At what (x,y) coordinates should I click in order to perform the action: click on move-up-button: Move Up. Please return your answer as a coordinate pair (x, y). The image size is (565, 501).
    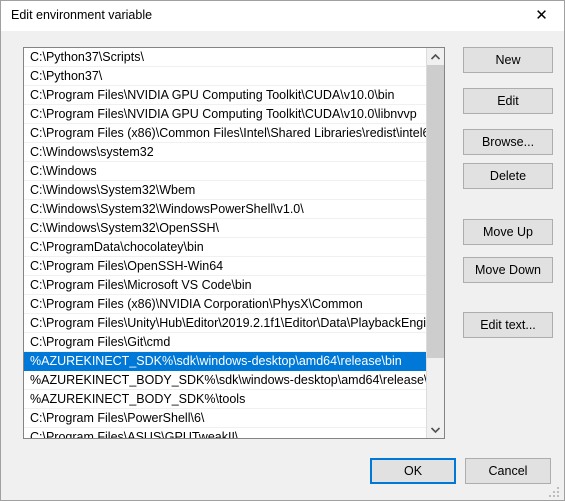
    Looking at the image, I should click on (508, 232).